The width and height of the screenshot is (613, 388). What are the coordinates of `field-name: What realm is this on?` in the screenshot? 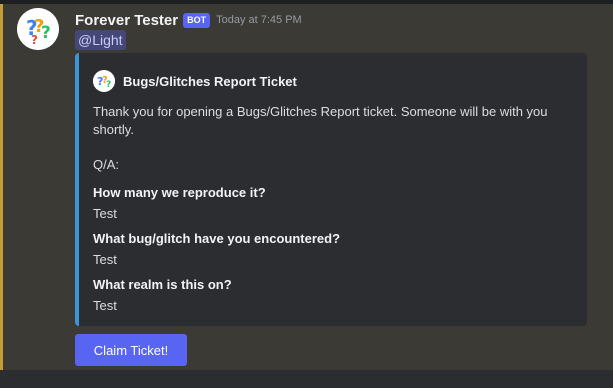 It's located at (162, 284).